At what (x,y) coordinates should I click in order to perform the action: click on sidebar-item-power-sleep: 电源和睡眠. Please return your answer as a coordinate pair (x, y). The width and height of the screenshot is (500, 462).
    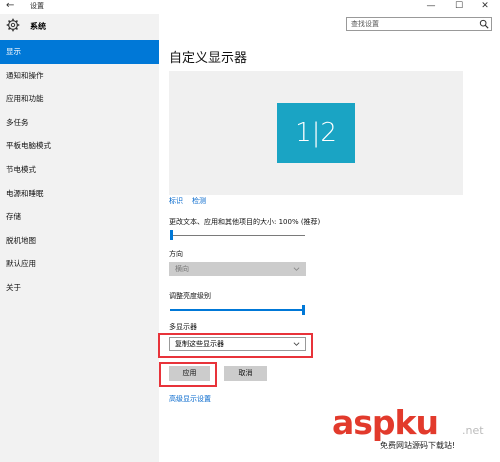
    Looking at the image, I should click on (79, 194).